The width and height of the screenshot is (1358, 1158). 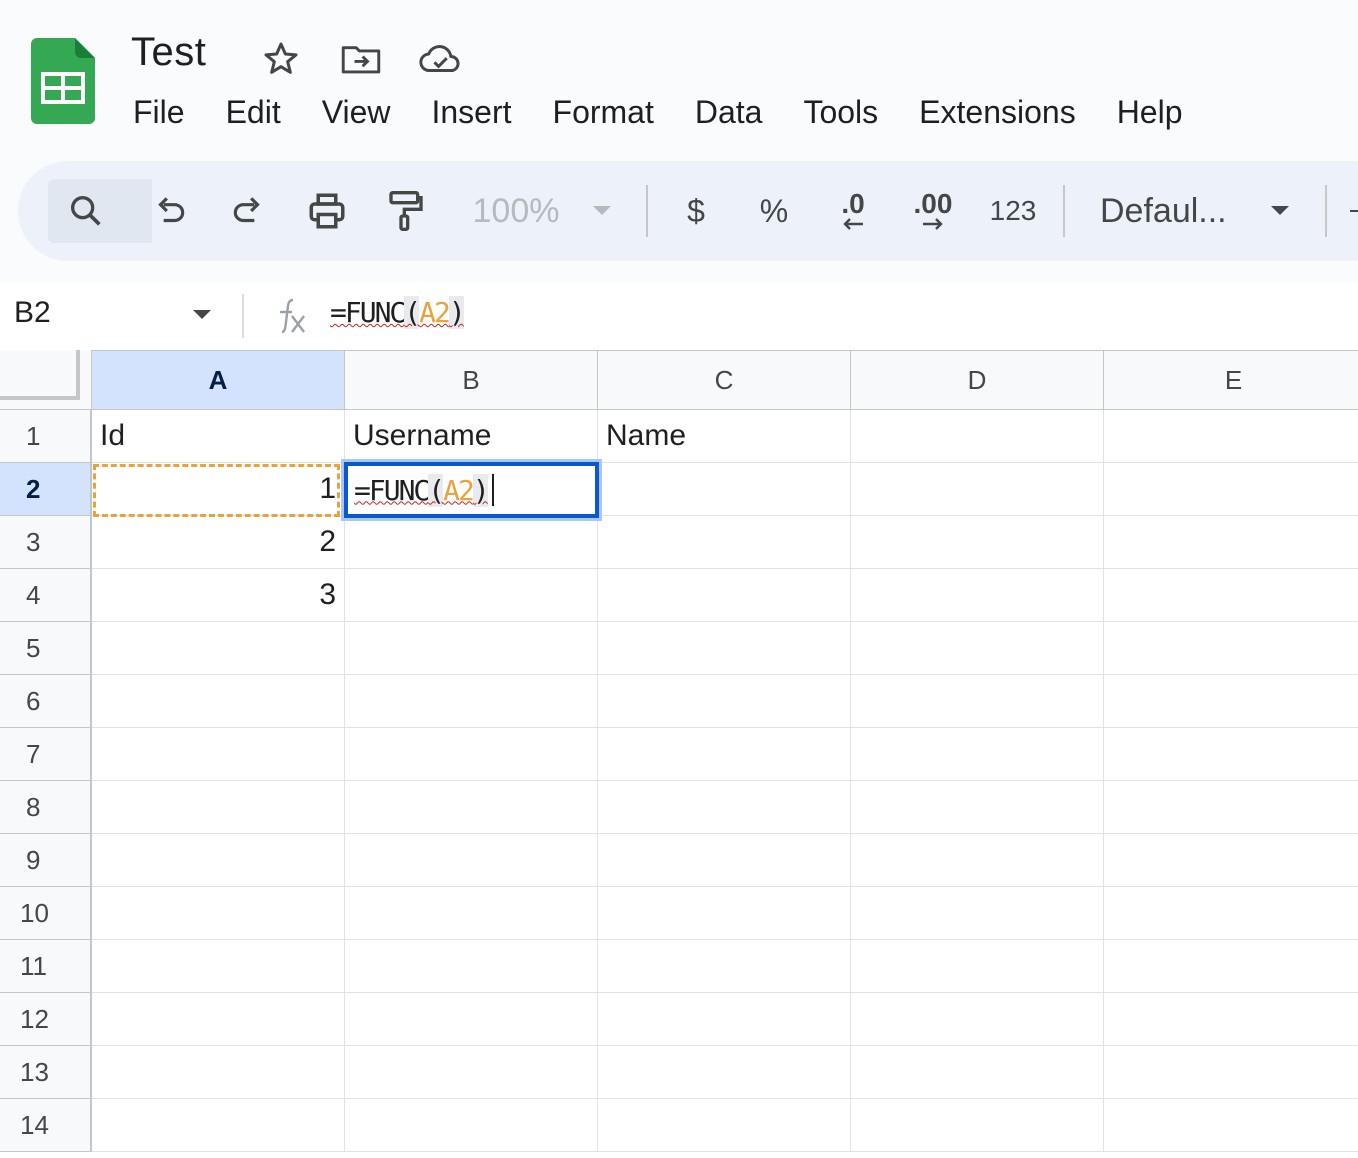 What do you see at coordinates (1353, 211) in the screenshot?
I see `font-size-decrease-icon` at bounding box center [1353, 211].